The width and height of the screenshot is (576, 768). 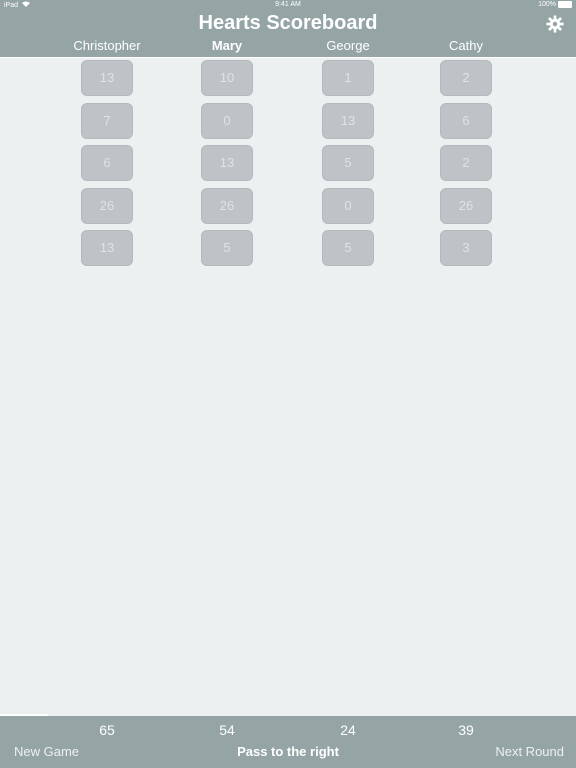 What do you see at coordinates (288, 751) in the screenshot?
I see `pass-direction-label: Pass to the right` at bounding box center [288, 751].